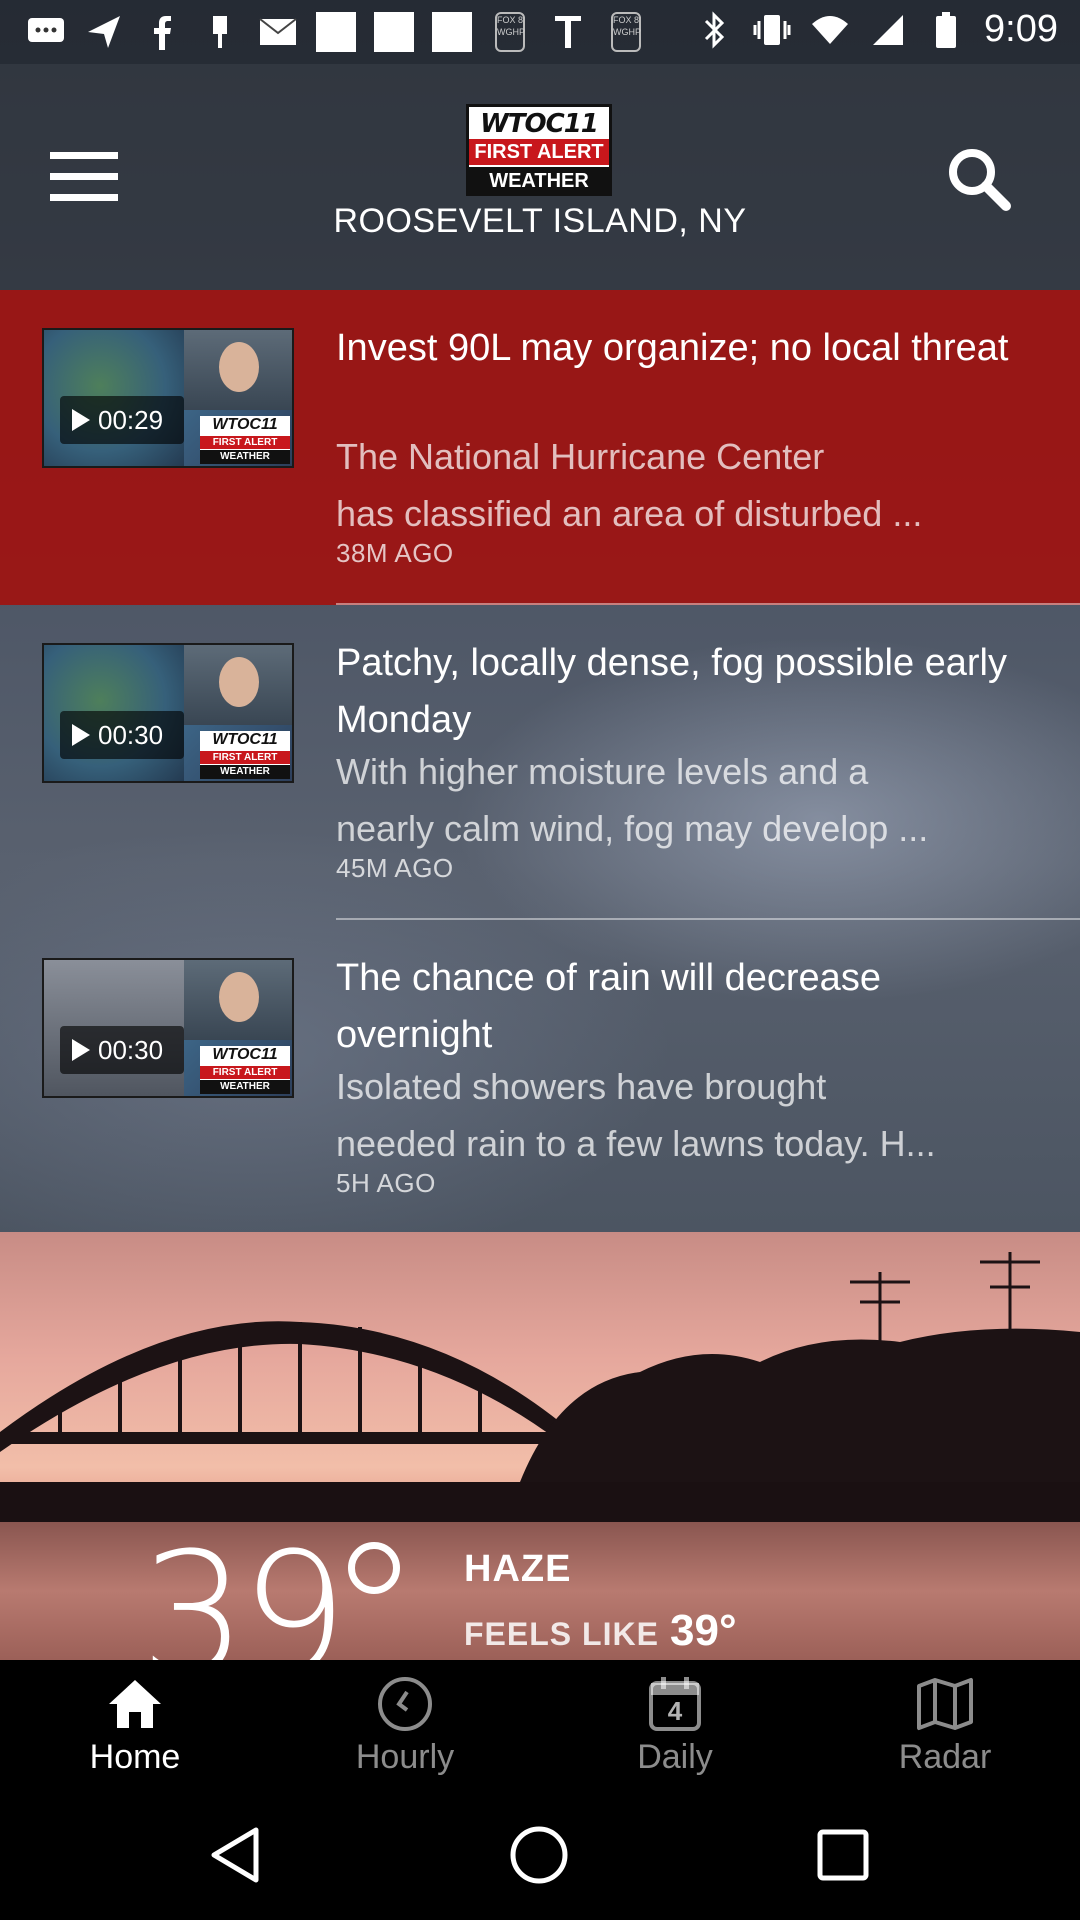  I want to click on tab-daily-label: Daily, so click(675, 1757).